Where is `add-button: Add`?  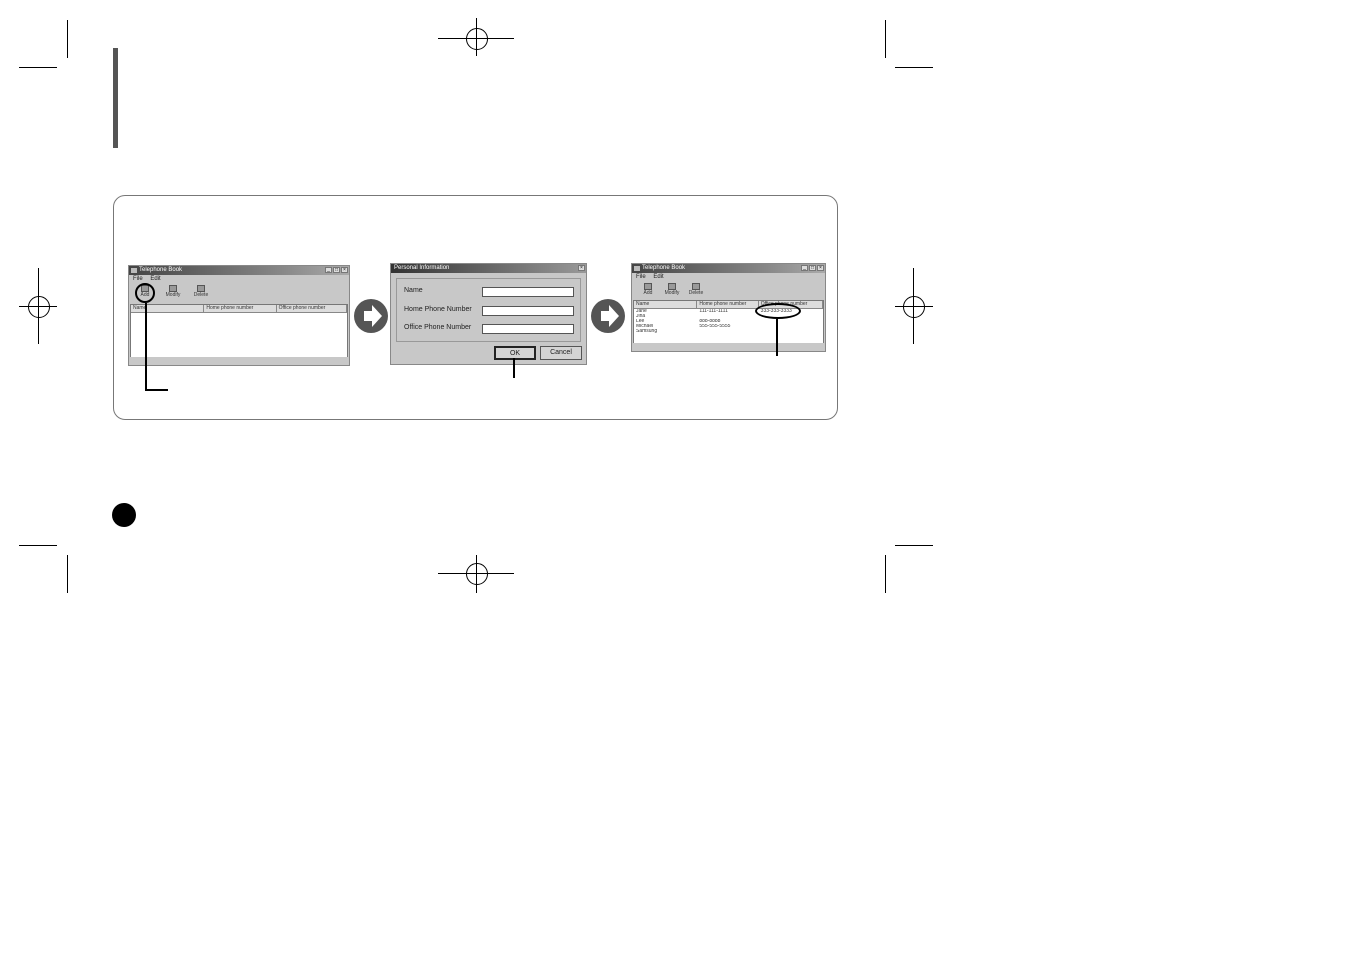
add-button: Add is located at coordinates (648, 290).